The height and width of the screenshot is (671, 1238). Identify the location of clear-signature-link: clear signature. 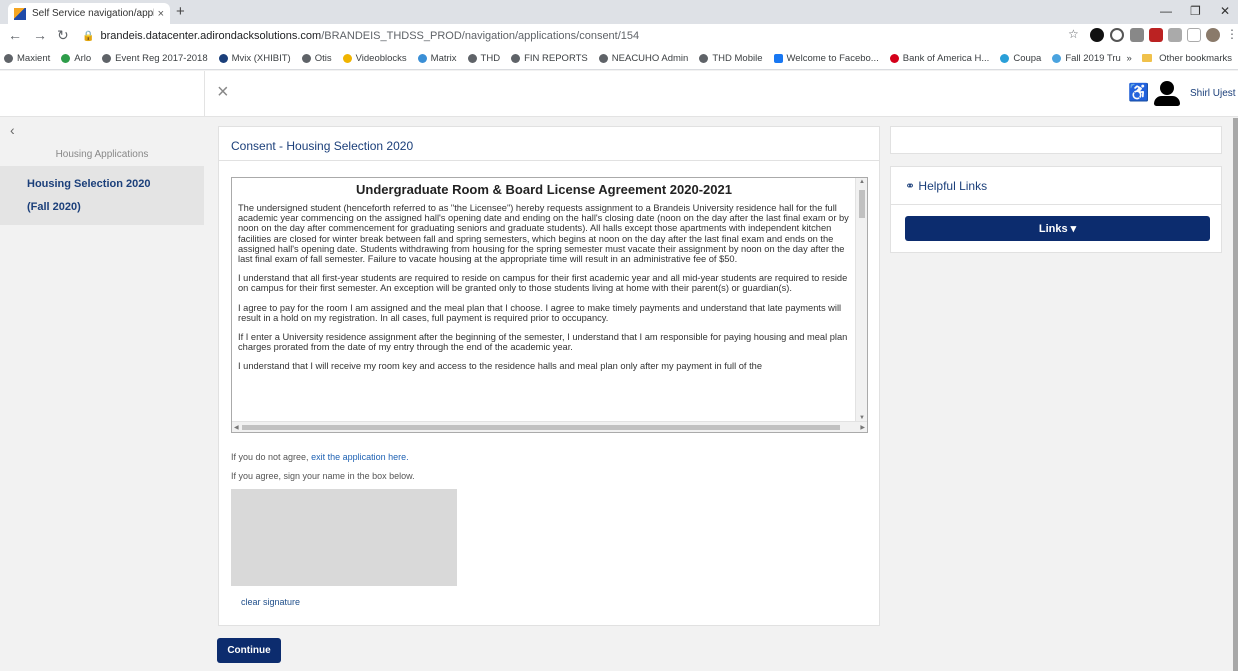
(270, 602).